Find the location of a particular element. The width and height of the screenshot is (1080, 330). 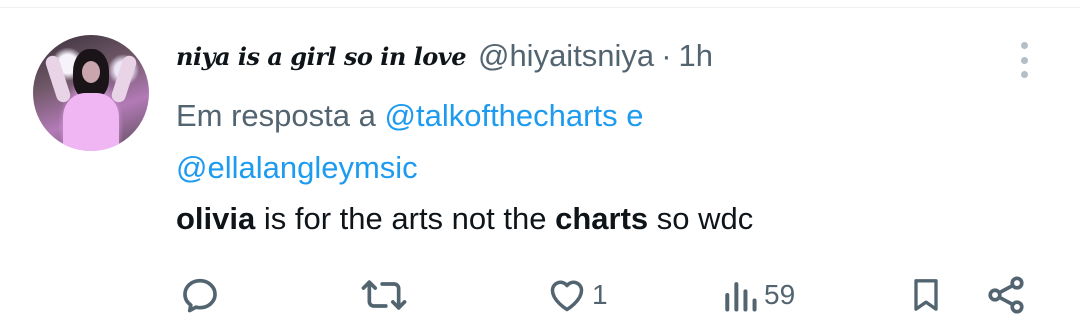

mention-talkofthecharts: @talkofthecharts is located at coordinates (501, 115).